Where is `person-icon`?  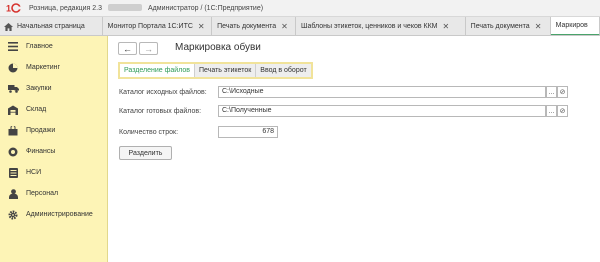
person-icon is located at coordinates (13, 194).